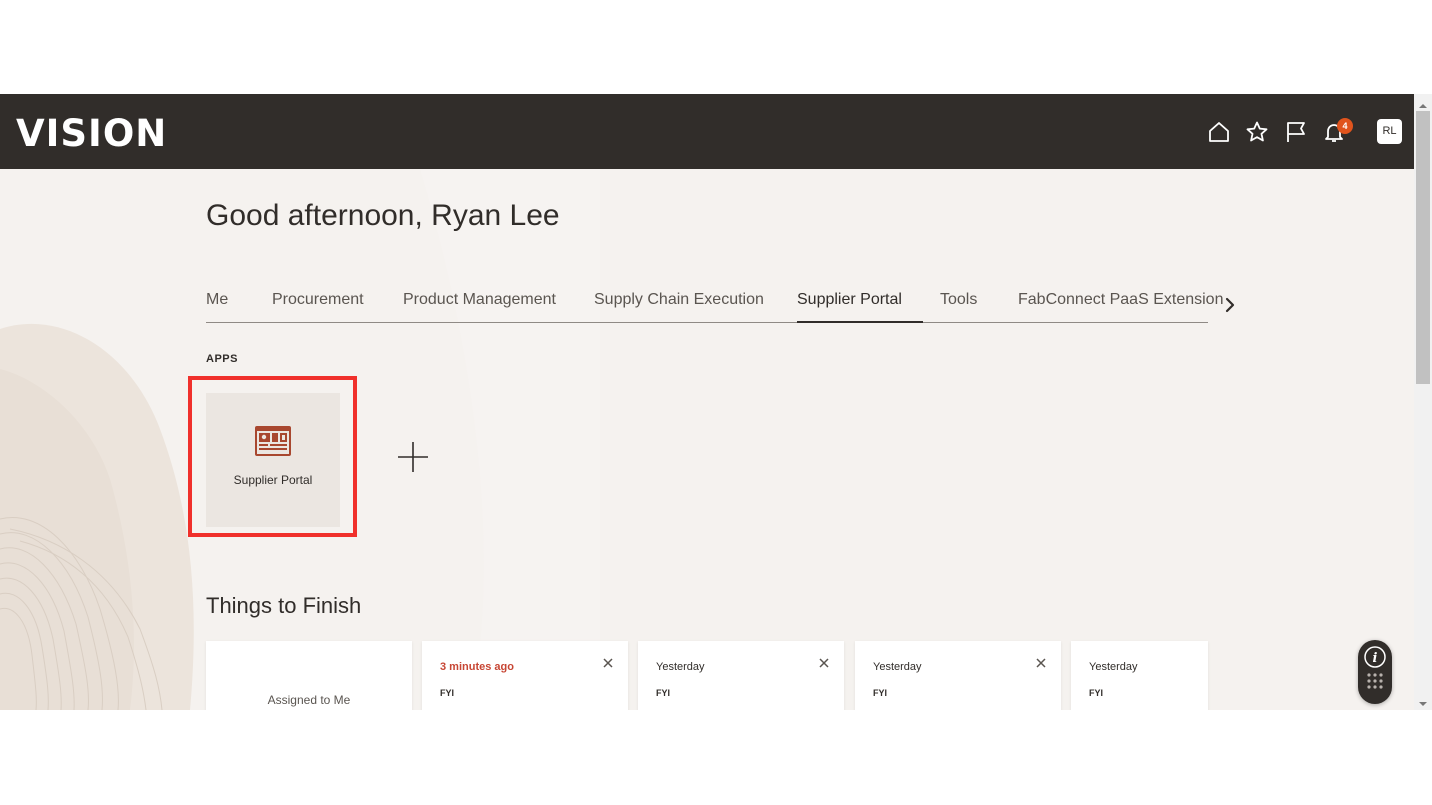 Image resolution: width=1432 pixels, height=805 pixels. What do you see at coordinates (309, 700) in the screenshot?
I see `assigned-to-me-label: Assigned to Me` at bounding box center [309, 700].